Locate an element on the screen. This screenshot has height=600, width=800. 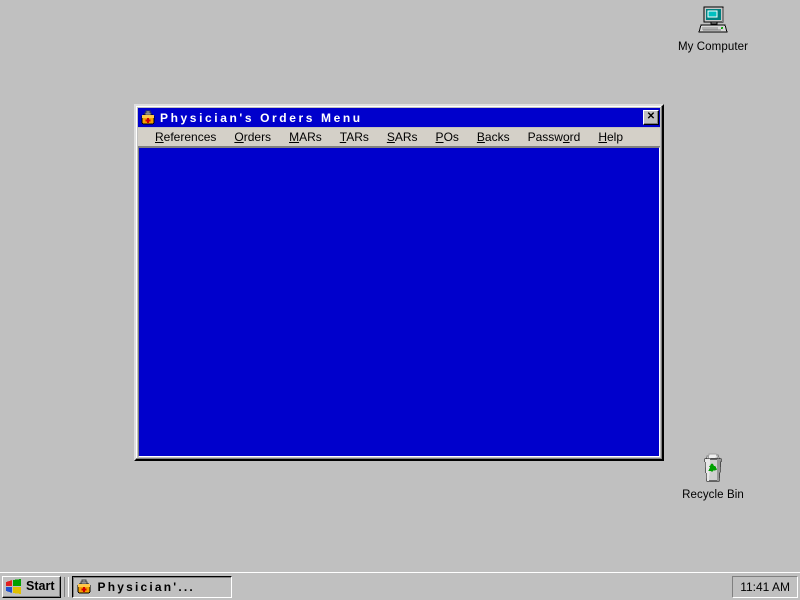
computer-icon is located at coordinates (713, 21).